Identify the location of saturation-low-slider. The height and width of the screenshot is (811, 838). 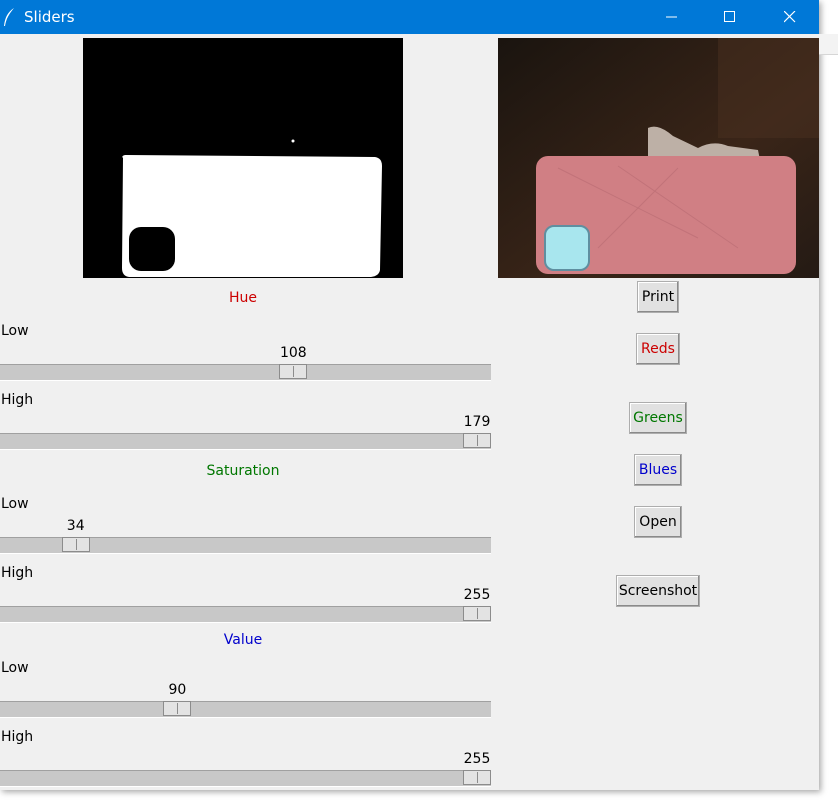
(245, 545).